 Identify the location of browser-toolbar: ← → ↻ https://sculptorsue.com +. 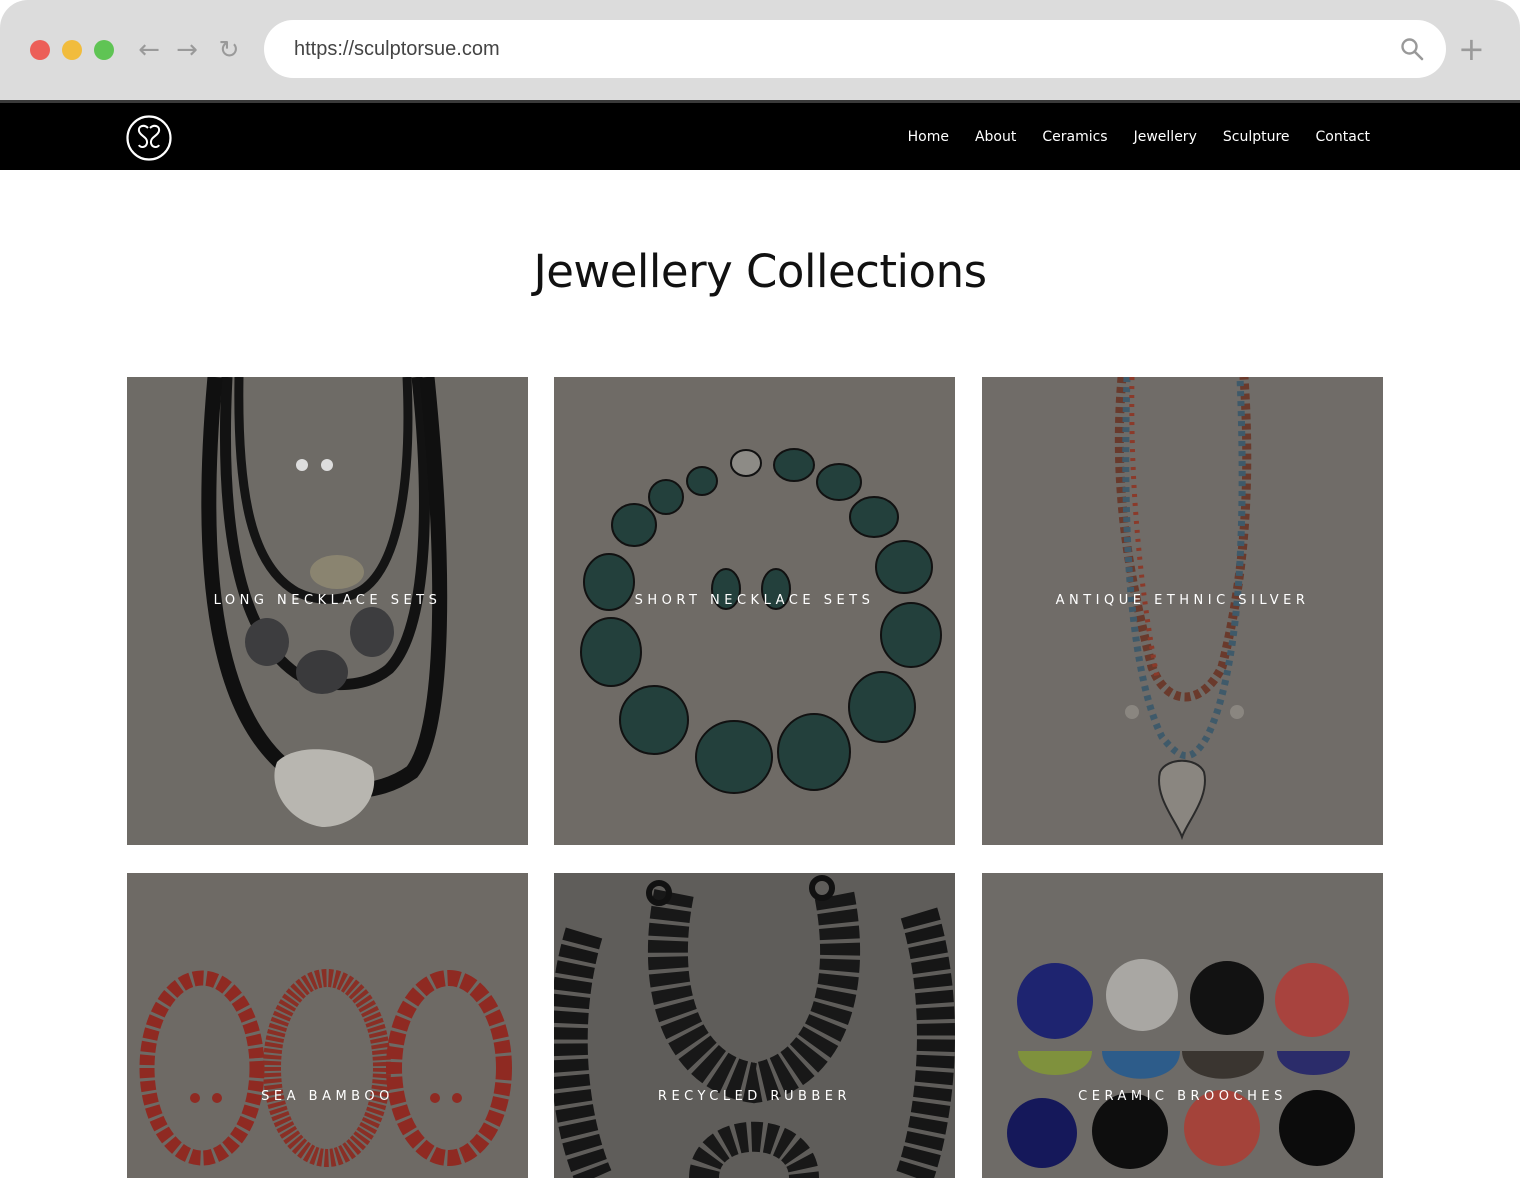
(760, 50).